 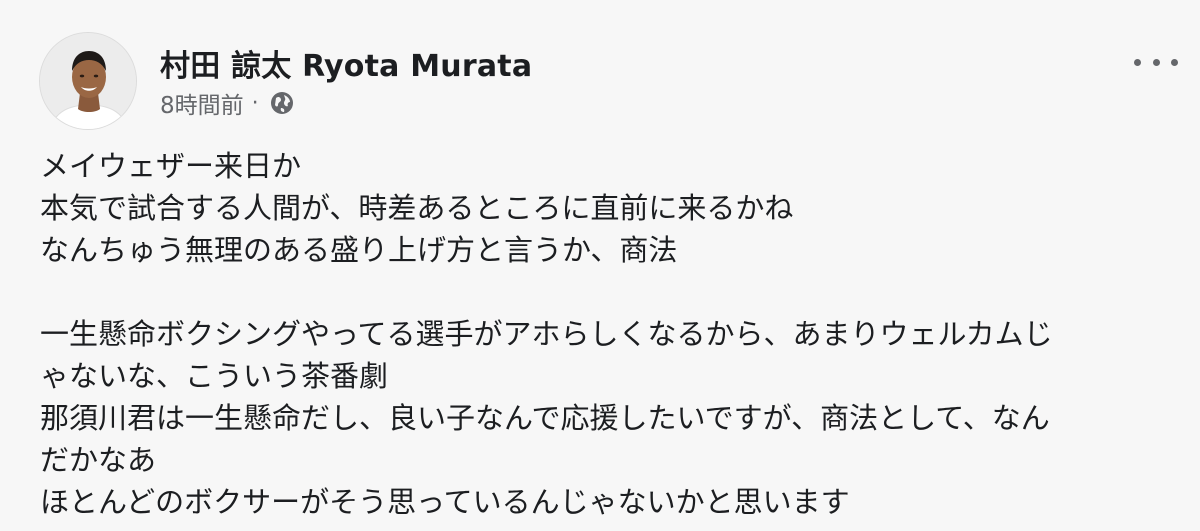 I want to click on post-text-line: 一生懸命ボクシングやってる選手がアホらしくなるから、あまりウェルカムじ, so click(x=546, y=334).